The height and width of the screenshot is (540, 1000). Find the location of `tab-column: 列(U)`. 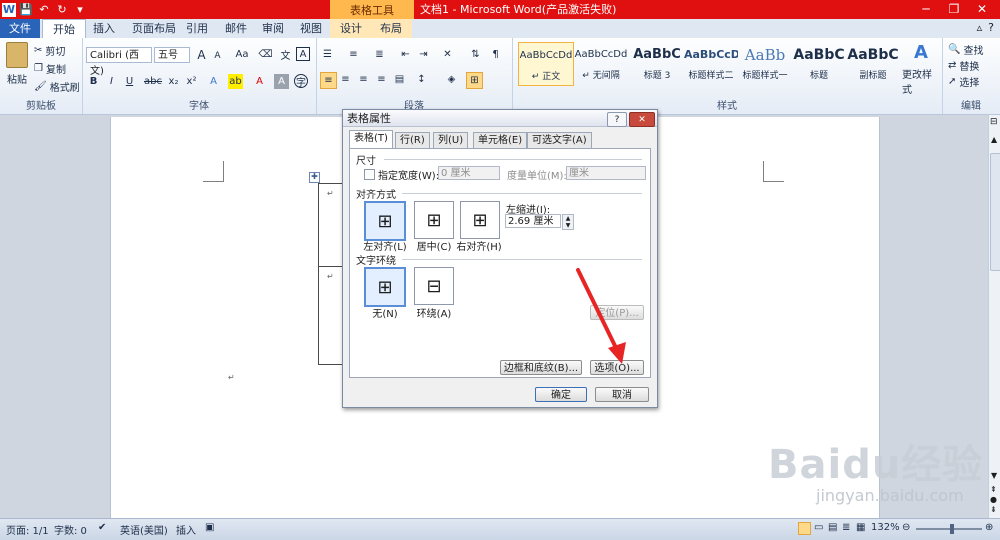

tab-column: 列(U) is located at coordinates (451, 140).